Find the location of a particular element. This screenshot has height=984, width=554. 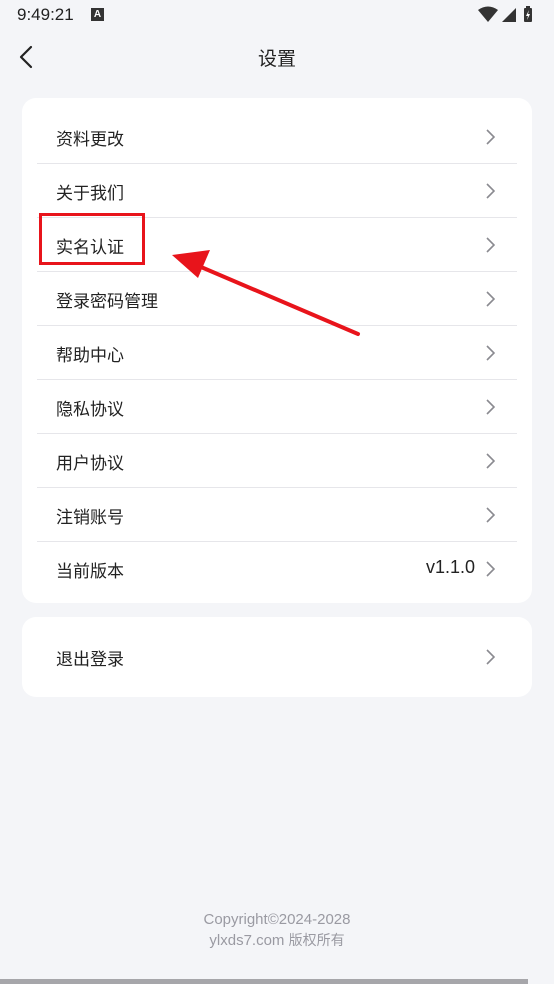

settings-item-label: 当前版本 is located at coordinates (90, 572).